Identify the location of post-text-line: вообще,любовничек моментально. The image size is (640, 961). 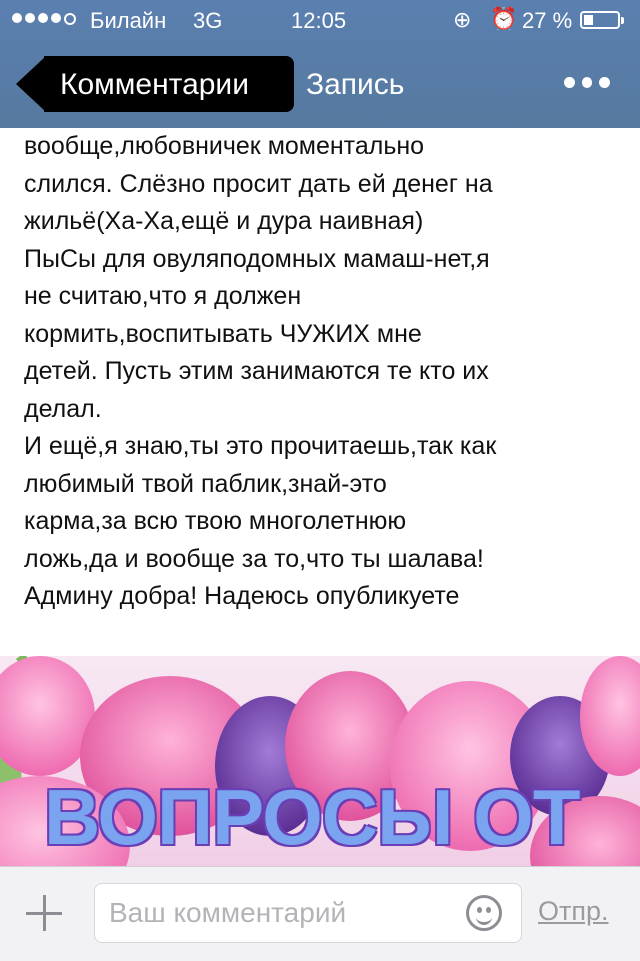
(224, 146).